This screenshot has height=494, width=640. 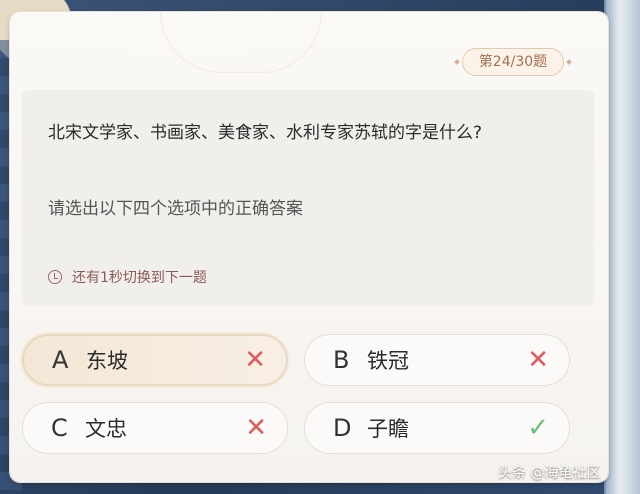 I want to click on instruction-text: 请选出以下四个选项中的正确答案, so click(x=175, y=209).